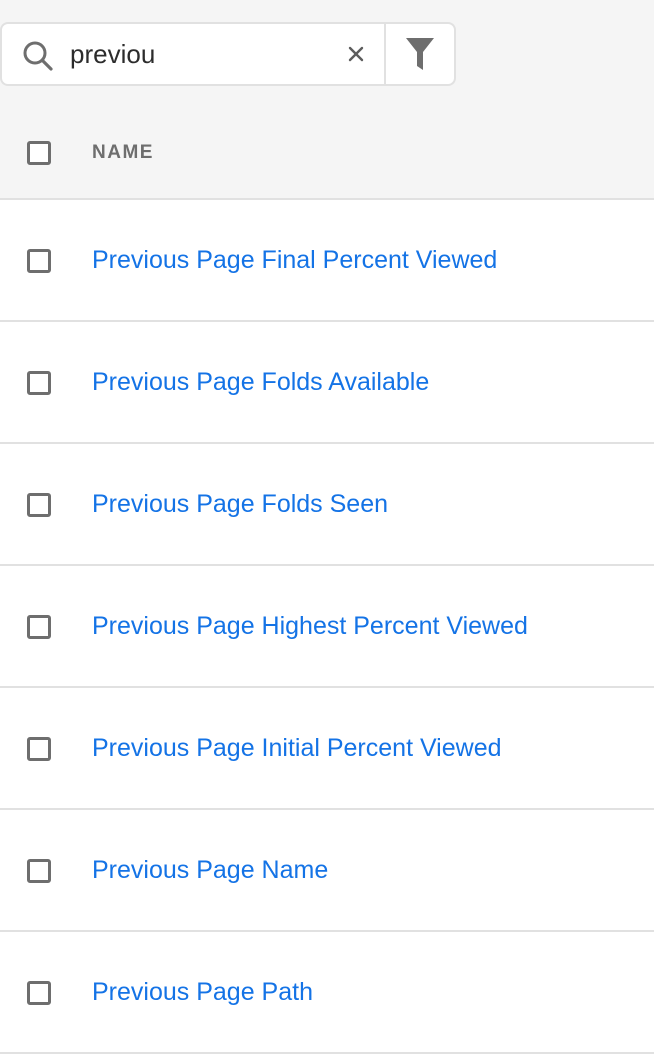 The width and height of the screenshot is (654, 1054). I want to click on table-row: Previous Page Path, so click(327, 993).